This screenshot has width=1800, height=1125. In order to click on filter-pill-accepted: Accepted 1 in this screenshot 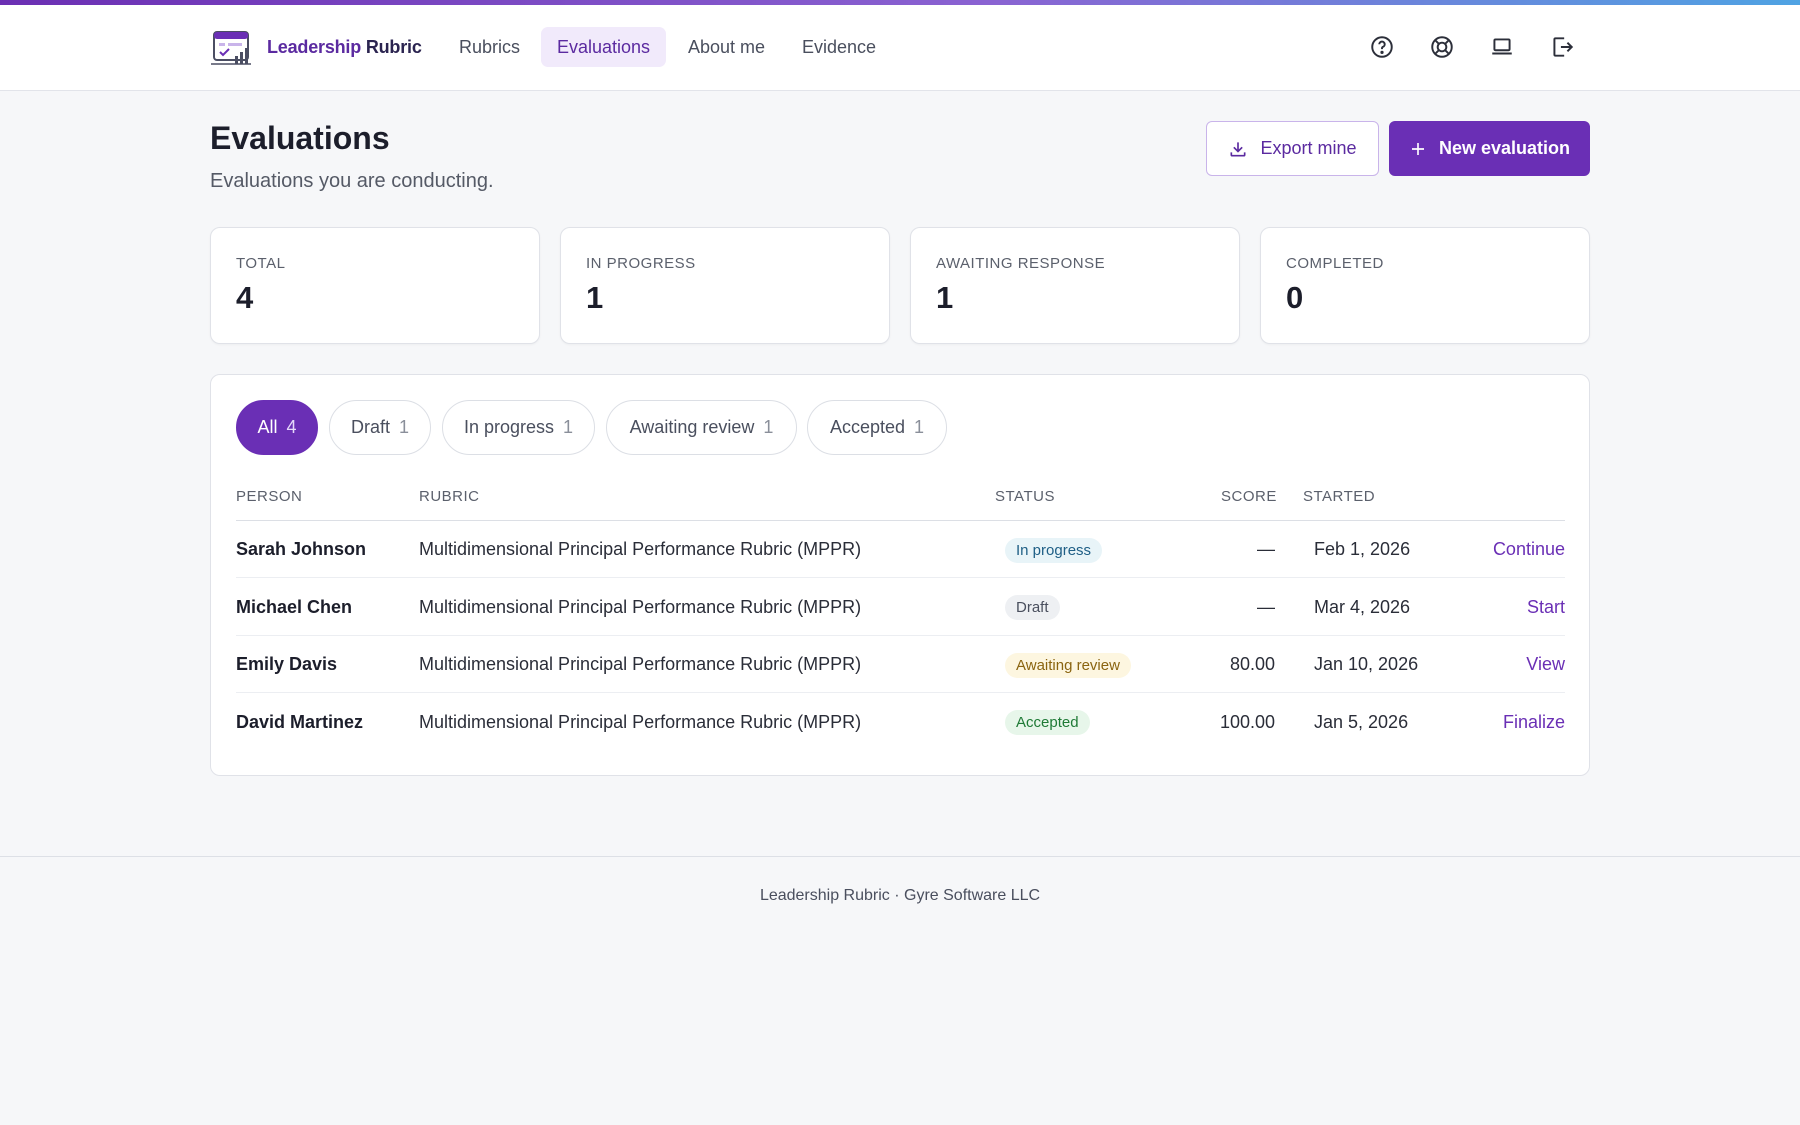, I will do `click(877, 427)`.